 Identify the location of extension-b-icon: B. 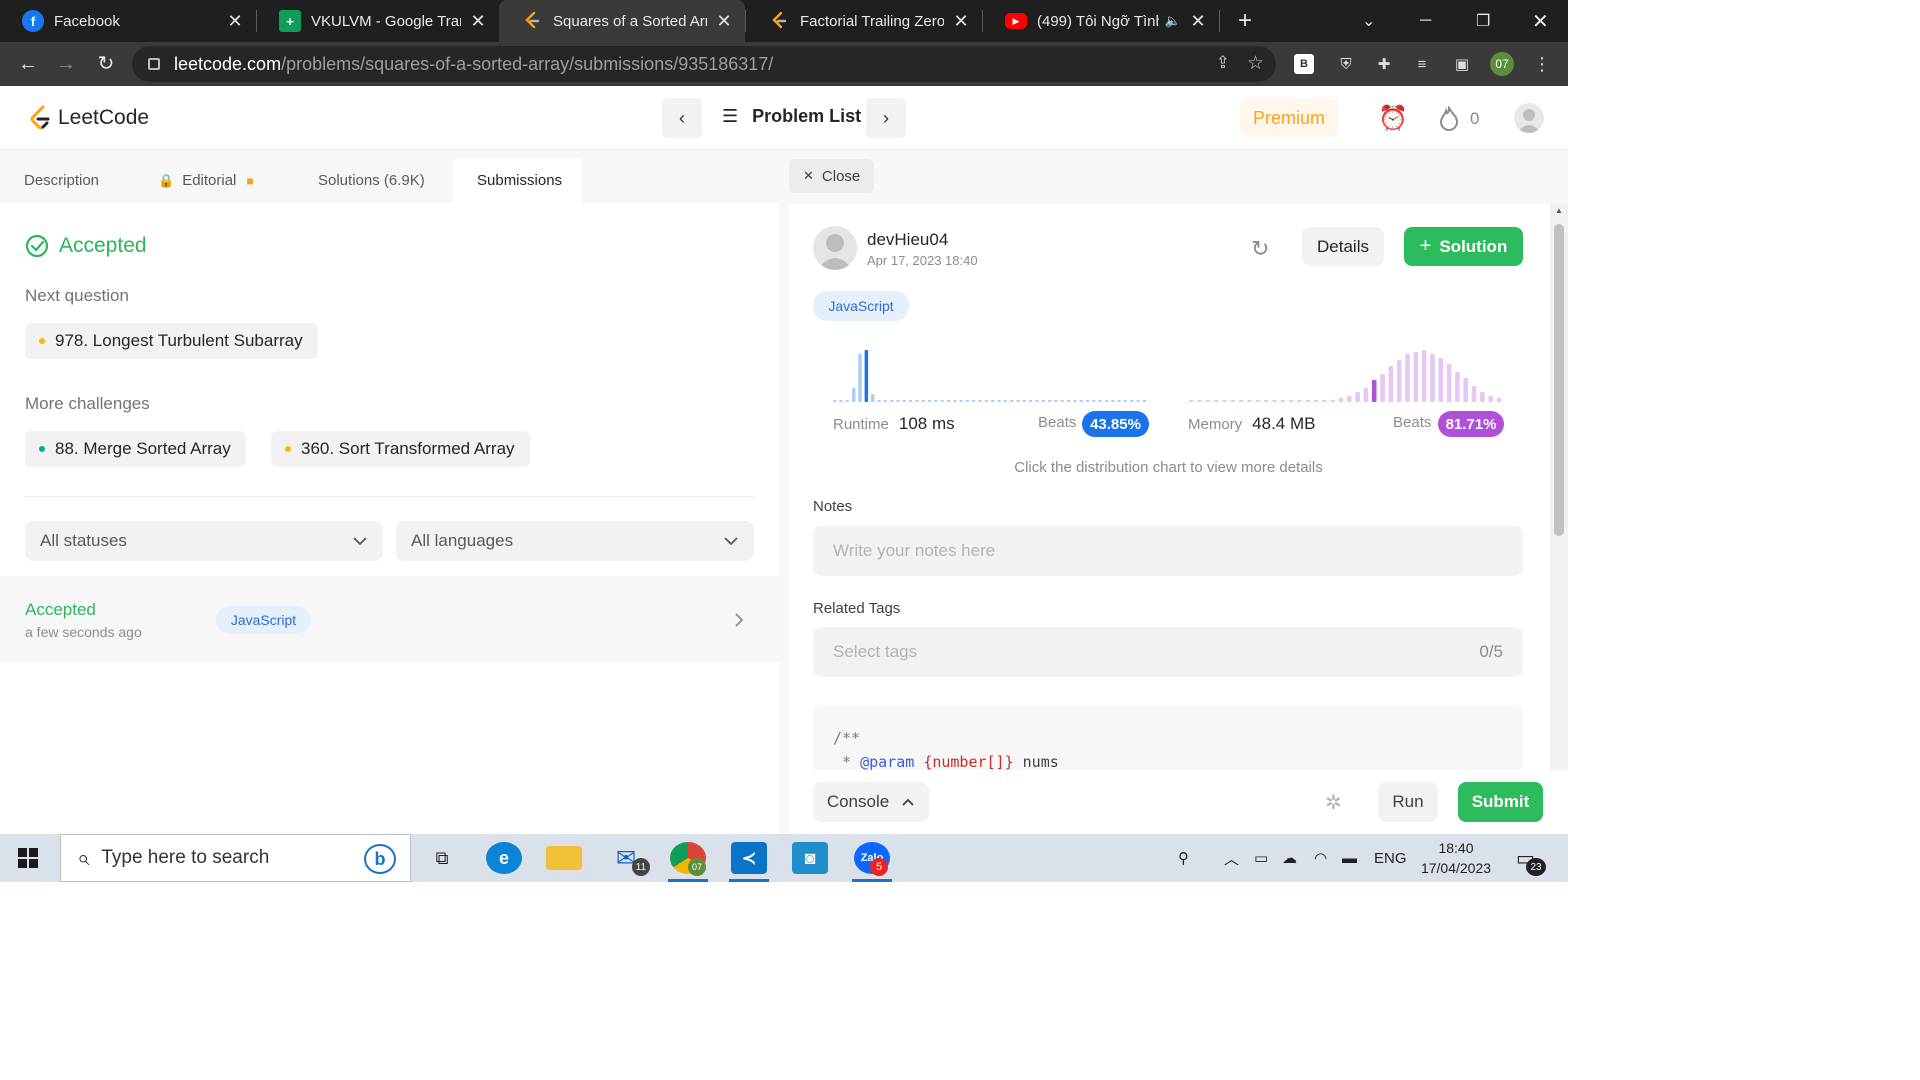
(1304, 64).